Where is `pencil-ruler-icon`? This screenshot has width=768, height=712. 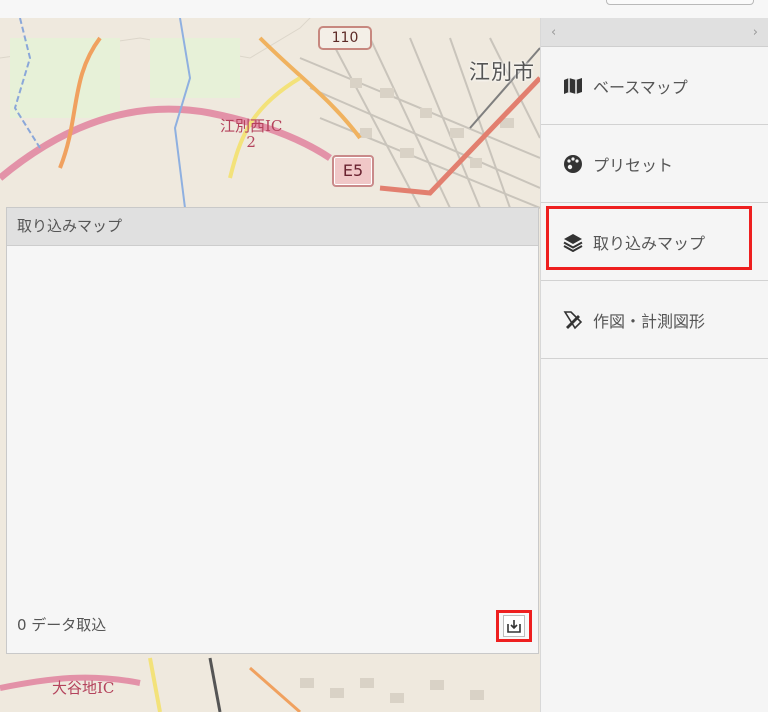 pencil-ruler-icon is located at coordinates (573, 320).